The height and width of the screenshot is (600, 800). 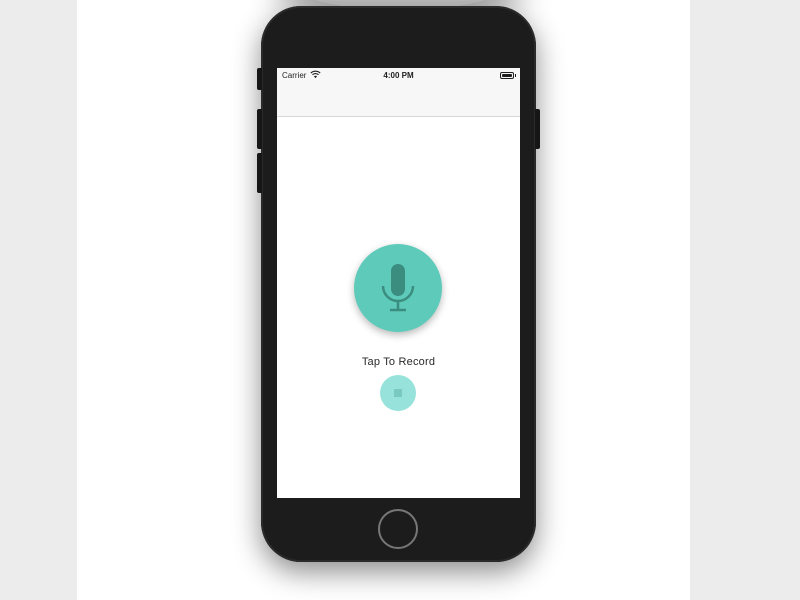 I want to click on home-button, so click(x=398, y=529).